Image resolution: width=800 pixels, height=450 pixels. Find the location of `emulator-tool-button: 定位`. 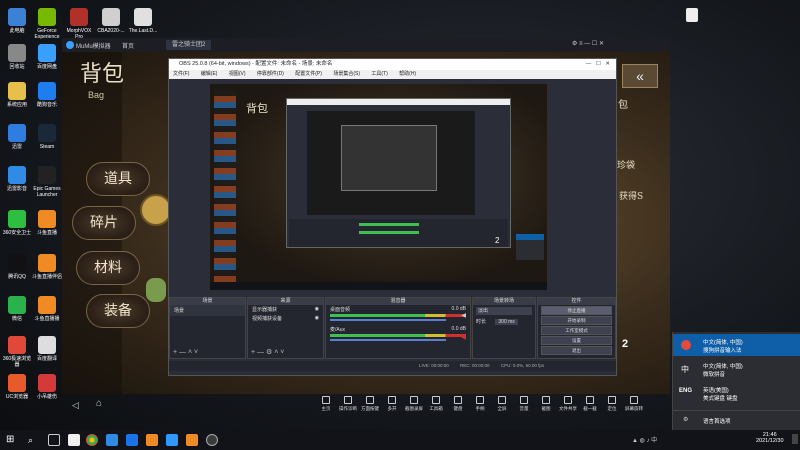

emulator-tool-button: 定位 is located at coordinates (612, 404).